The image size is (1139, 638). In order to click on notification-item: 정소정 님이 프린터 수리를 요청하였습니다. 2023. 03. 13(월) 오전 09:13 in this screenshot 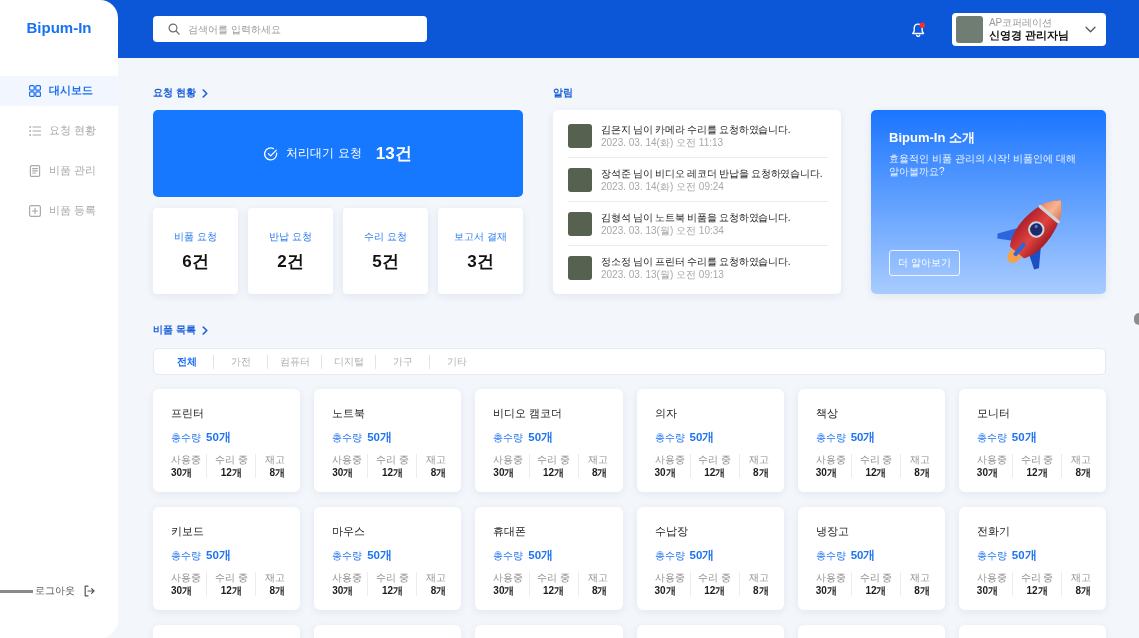, I will do `click(698, 268)`.